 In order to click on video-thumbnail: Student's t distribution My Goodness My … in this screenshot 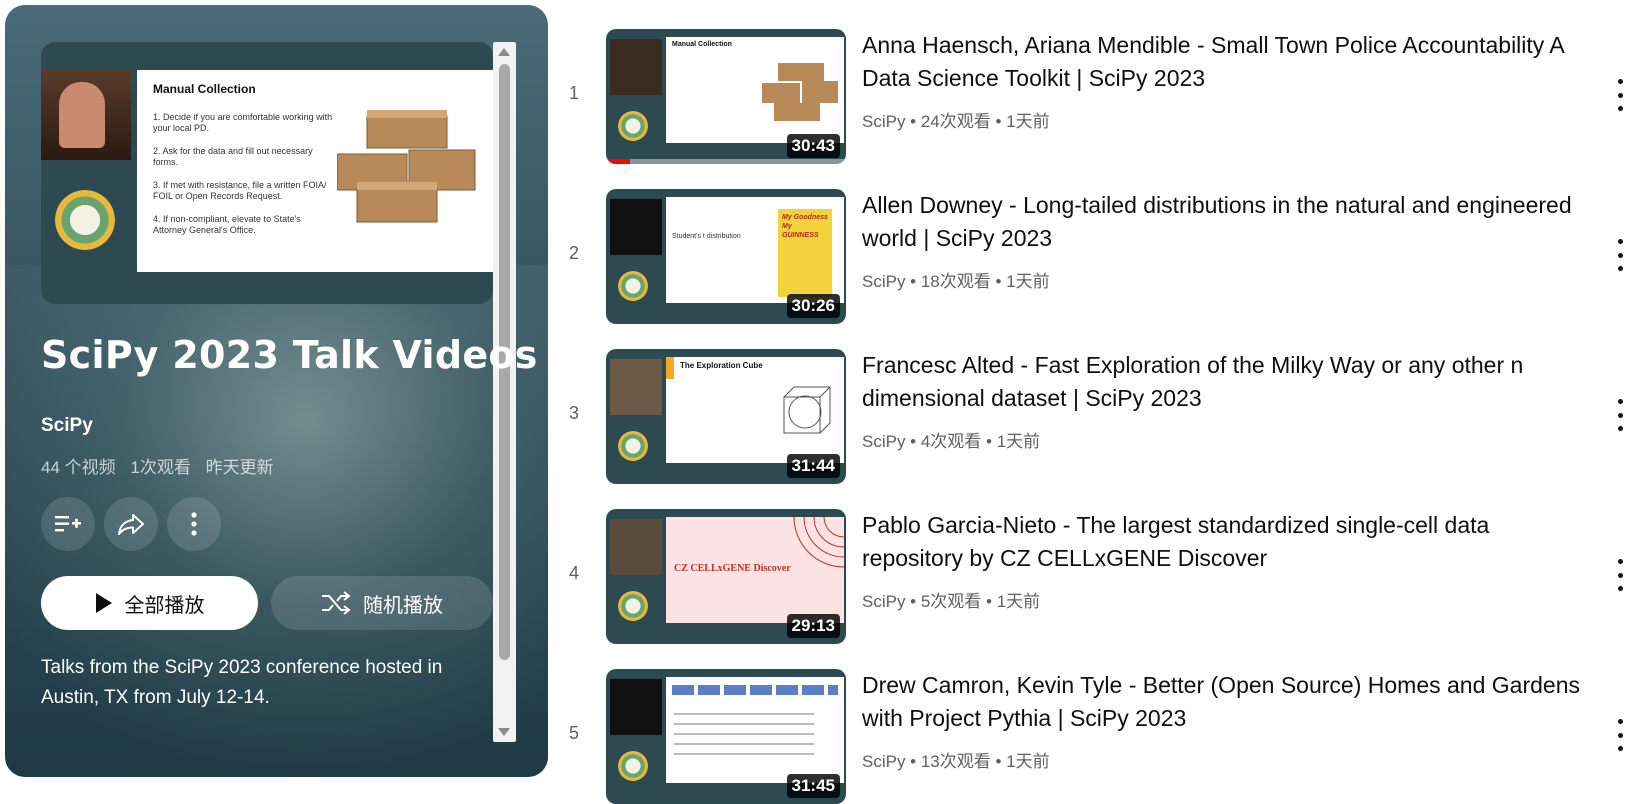, I will do `click(726, 256)`.